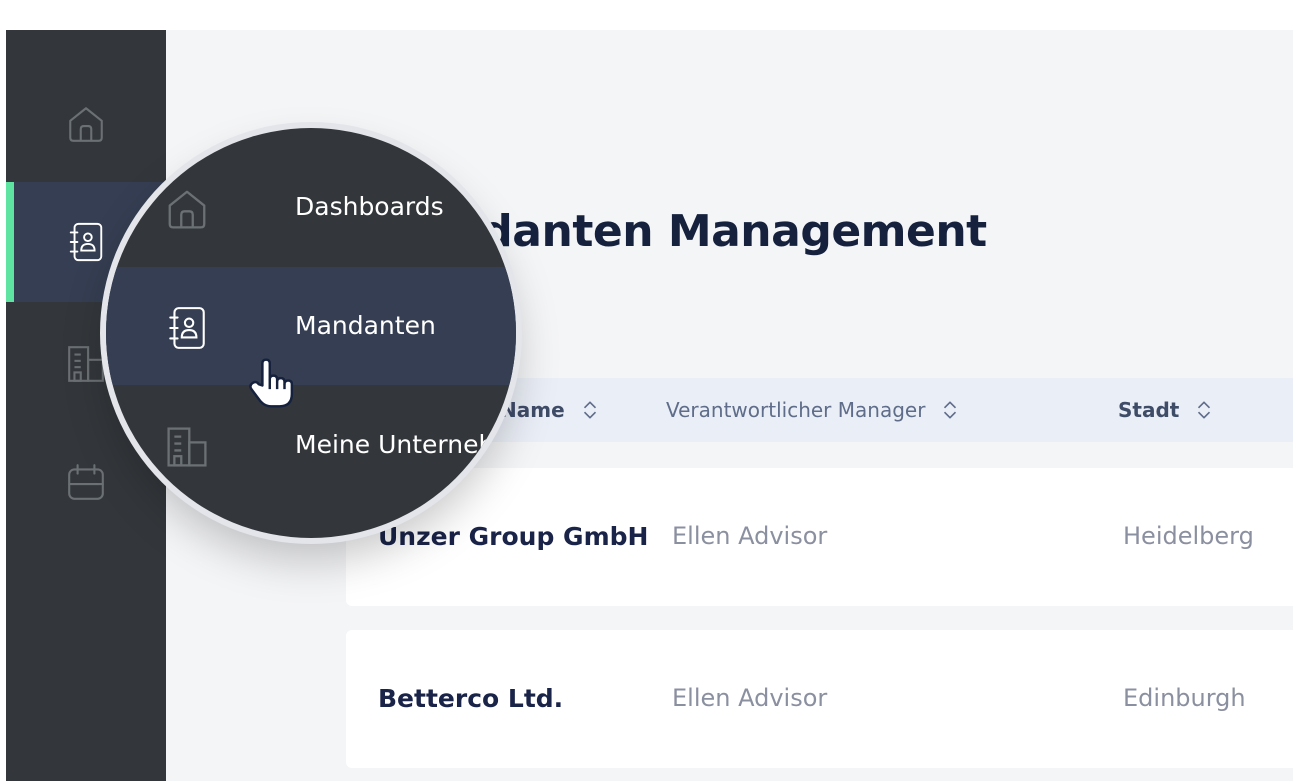 The image size is (1293, 781). I want to click on company-name: Betterco Ltd., so click(470, 698).